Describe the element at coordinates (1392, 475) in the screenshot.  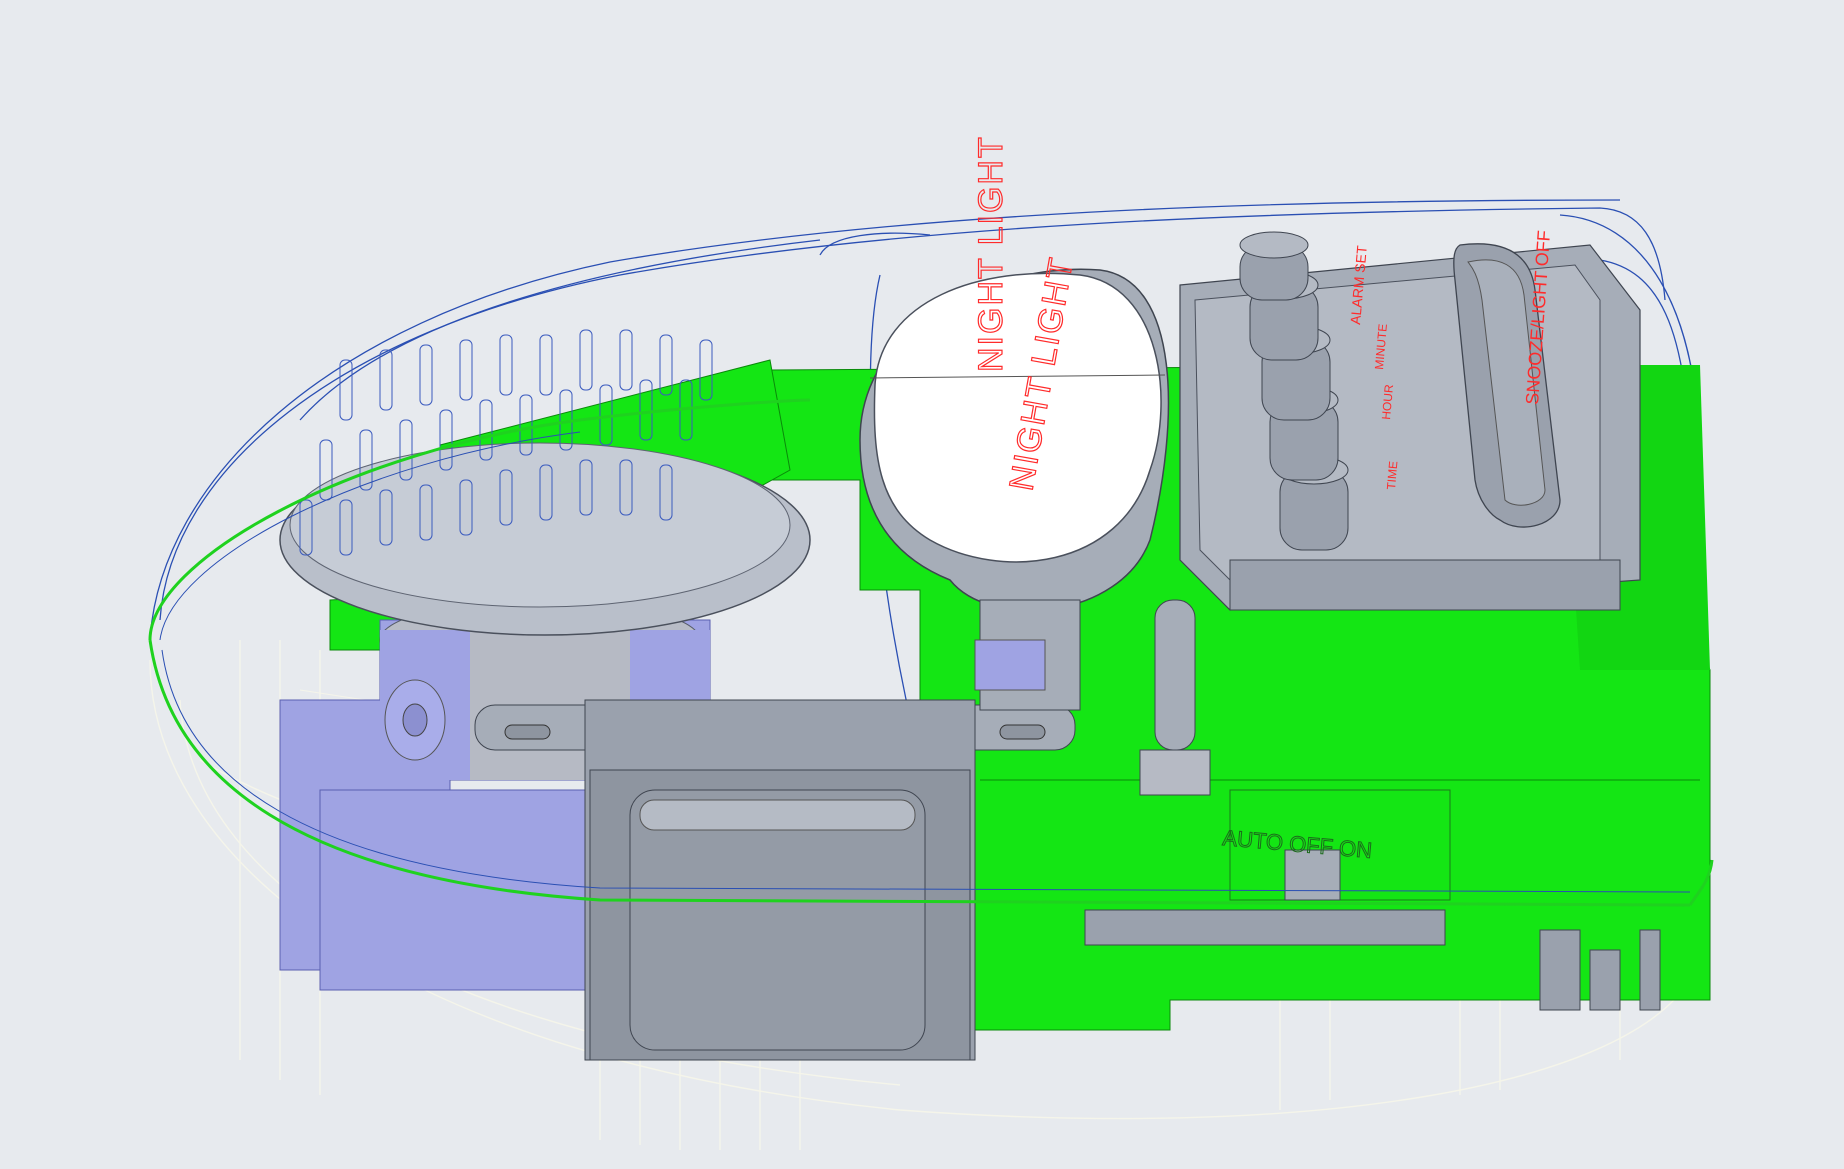
I see `time-label: TIME` at that location.